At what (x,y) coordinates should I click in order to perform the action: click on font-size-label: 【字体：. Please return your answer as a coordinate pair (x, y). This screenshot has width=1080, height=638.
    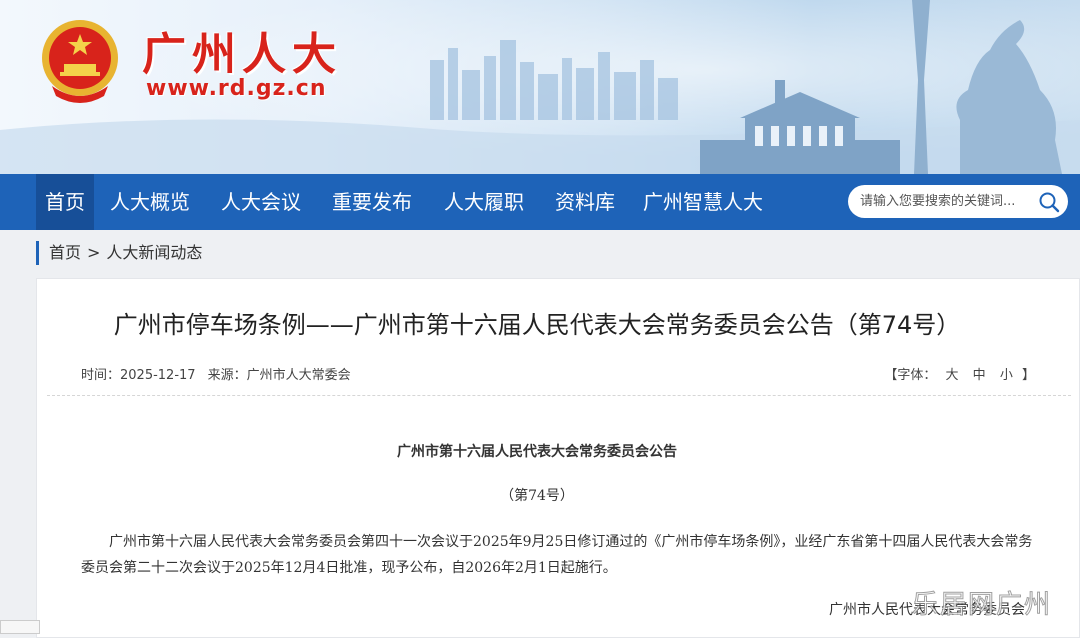
    Looking at the image, I should click on (910, 375).